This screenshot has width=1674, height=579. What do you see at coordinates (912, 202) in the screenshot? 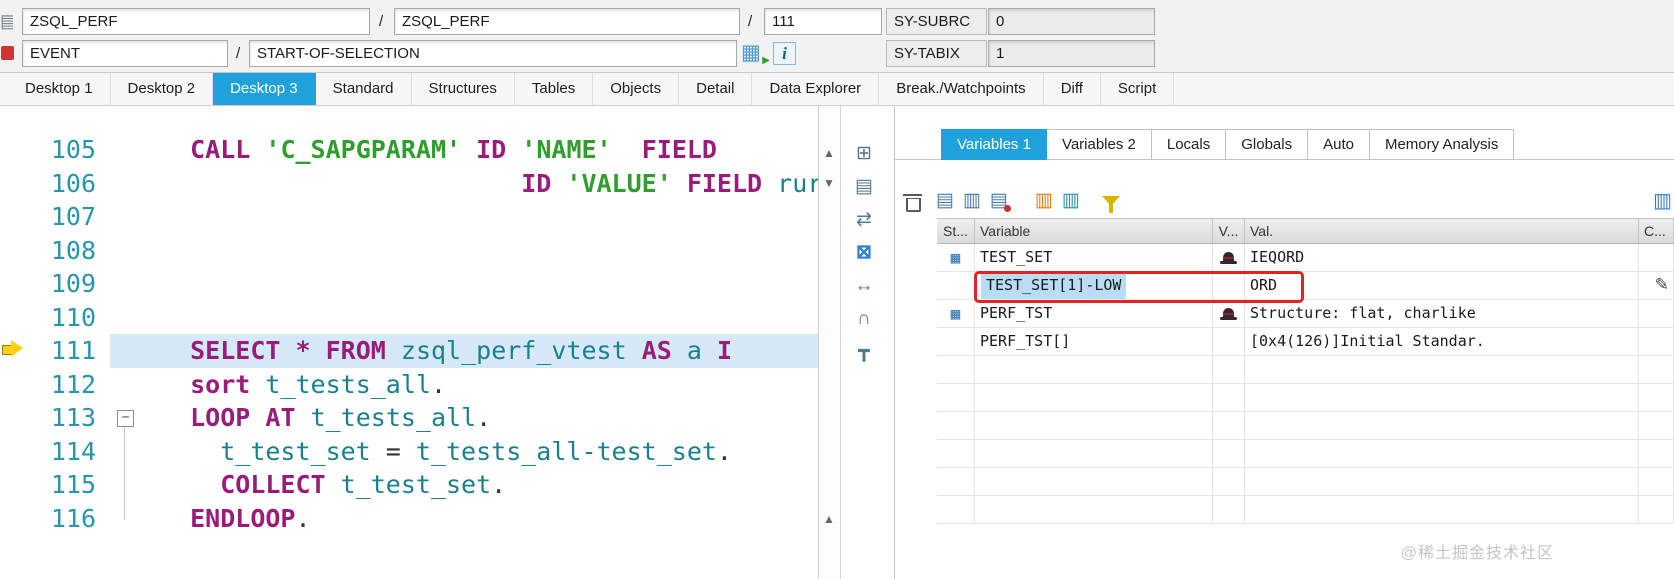
I see `delete-variable-icon` at bounding box center [912, 202].